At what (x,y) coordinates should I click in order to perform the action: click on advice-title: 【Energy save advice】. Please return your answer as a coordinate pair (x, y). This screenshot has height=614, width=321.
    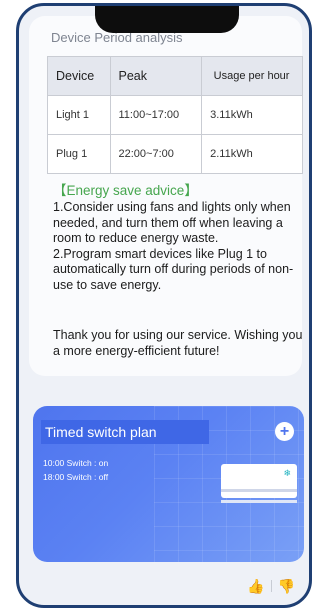
    Looking at the image, I should click on (125, 190).